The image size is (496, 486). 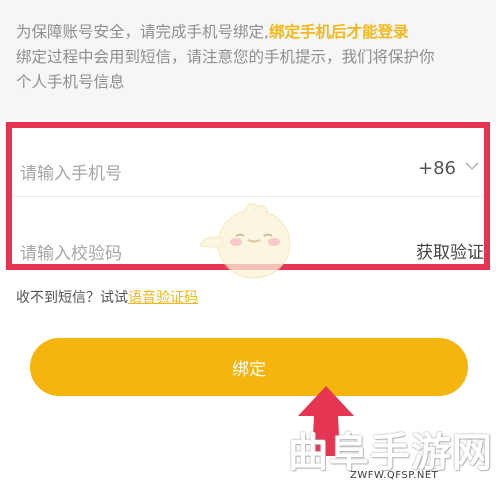 I want to click on get-code-button: 获取验证, so click(x=450, y=250).